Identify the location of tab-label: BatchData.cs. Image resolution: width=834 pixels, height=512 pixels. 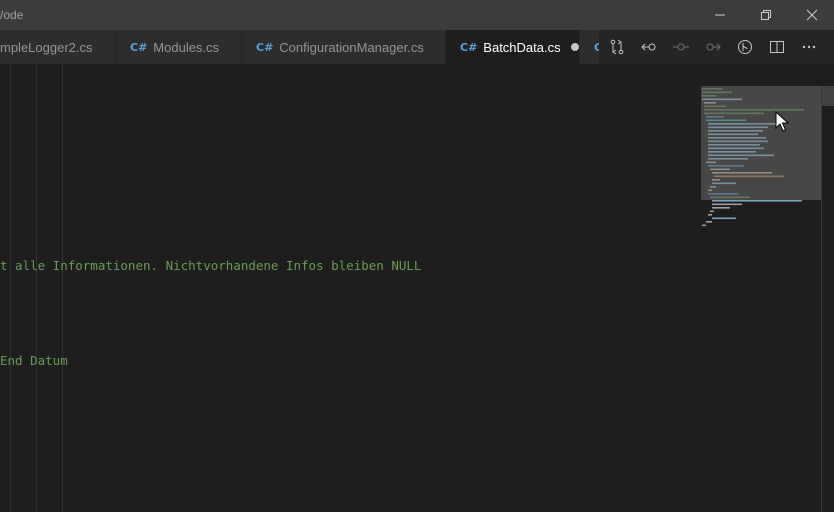
(522, 47).